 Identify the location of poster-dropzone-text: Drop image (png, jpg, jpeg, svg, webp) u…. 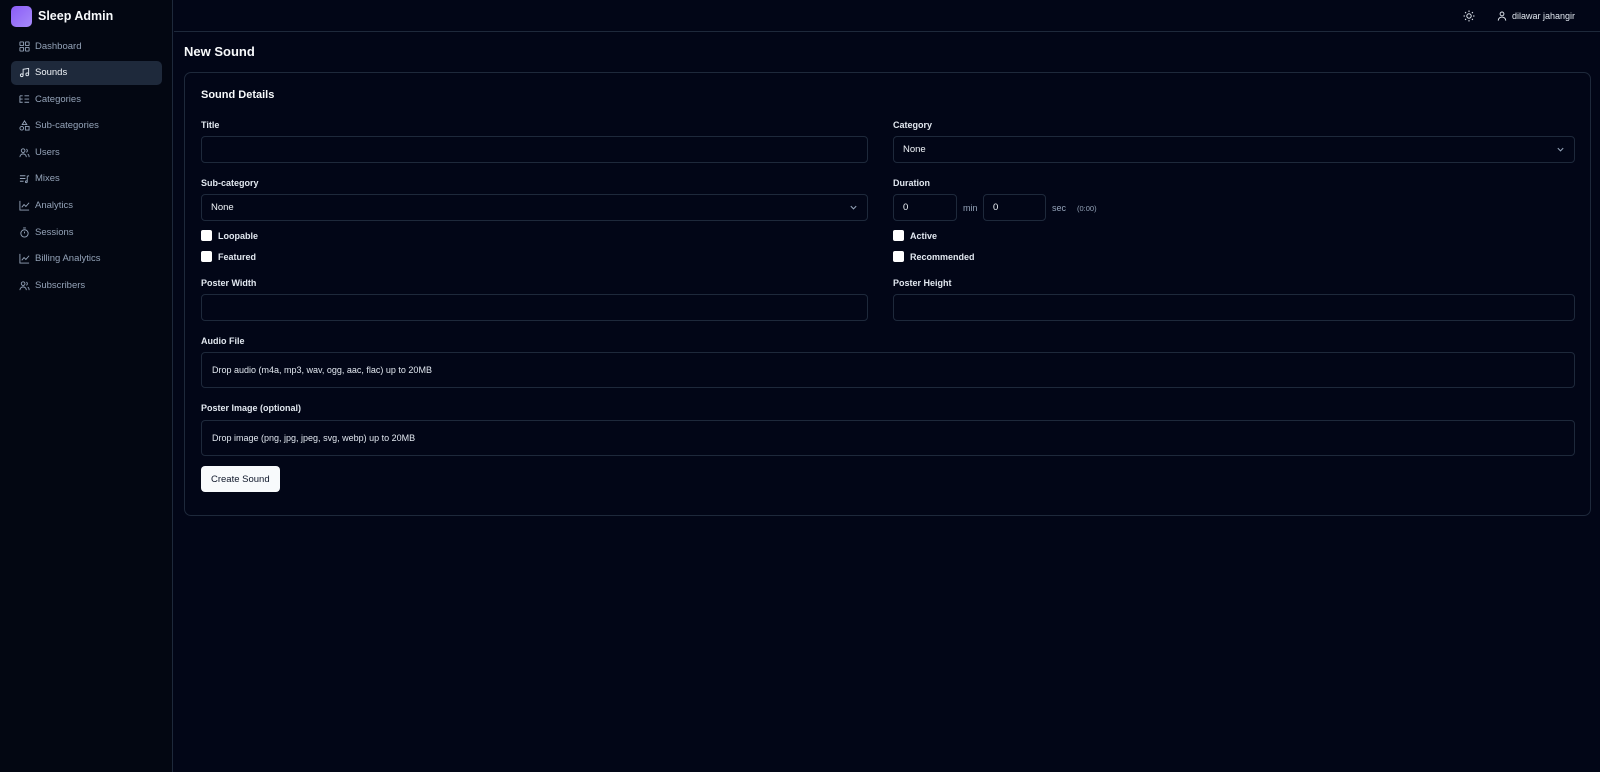
(314, 438).